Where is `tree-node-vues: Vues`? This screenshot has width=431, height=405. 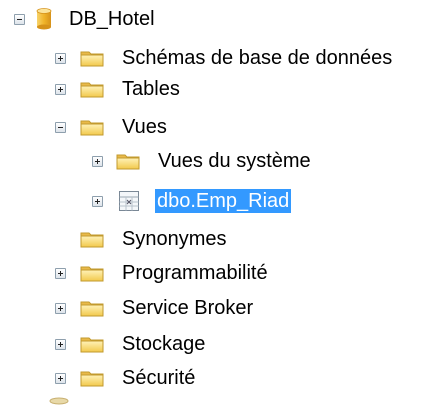
tree-node-vues: Vues is located at coordinates (130, 127).